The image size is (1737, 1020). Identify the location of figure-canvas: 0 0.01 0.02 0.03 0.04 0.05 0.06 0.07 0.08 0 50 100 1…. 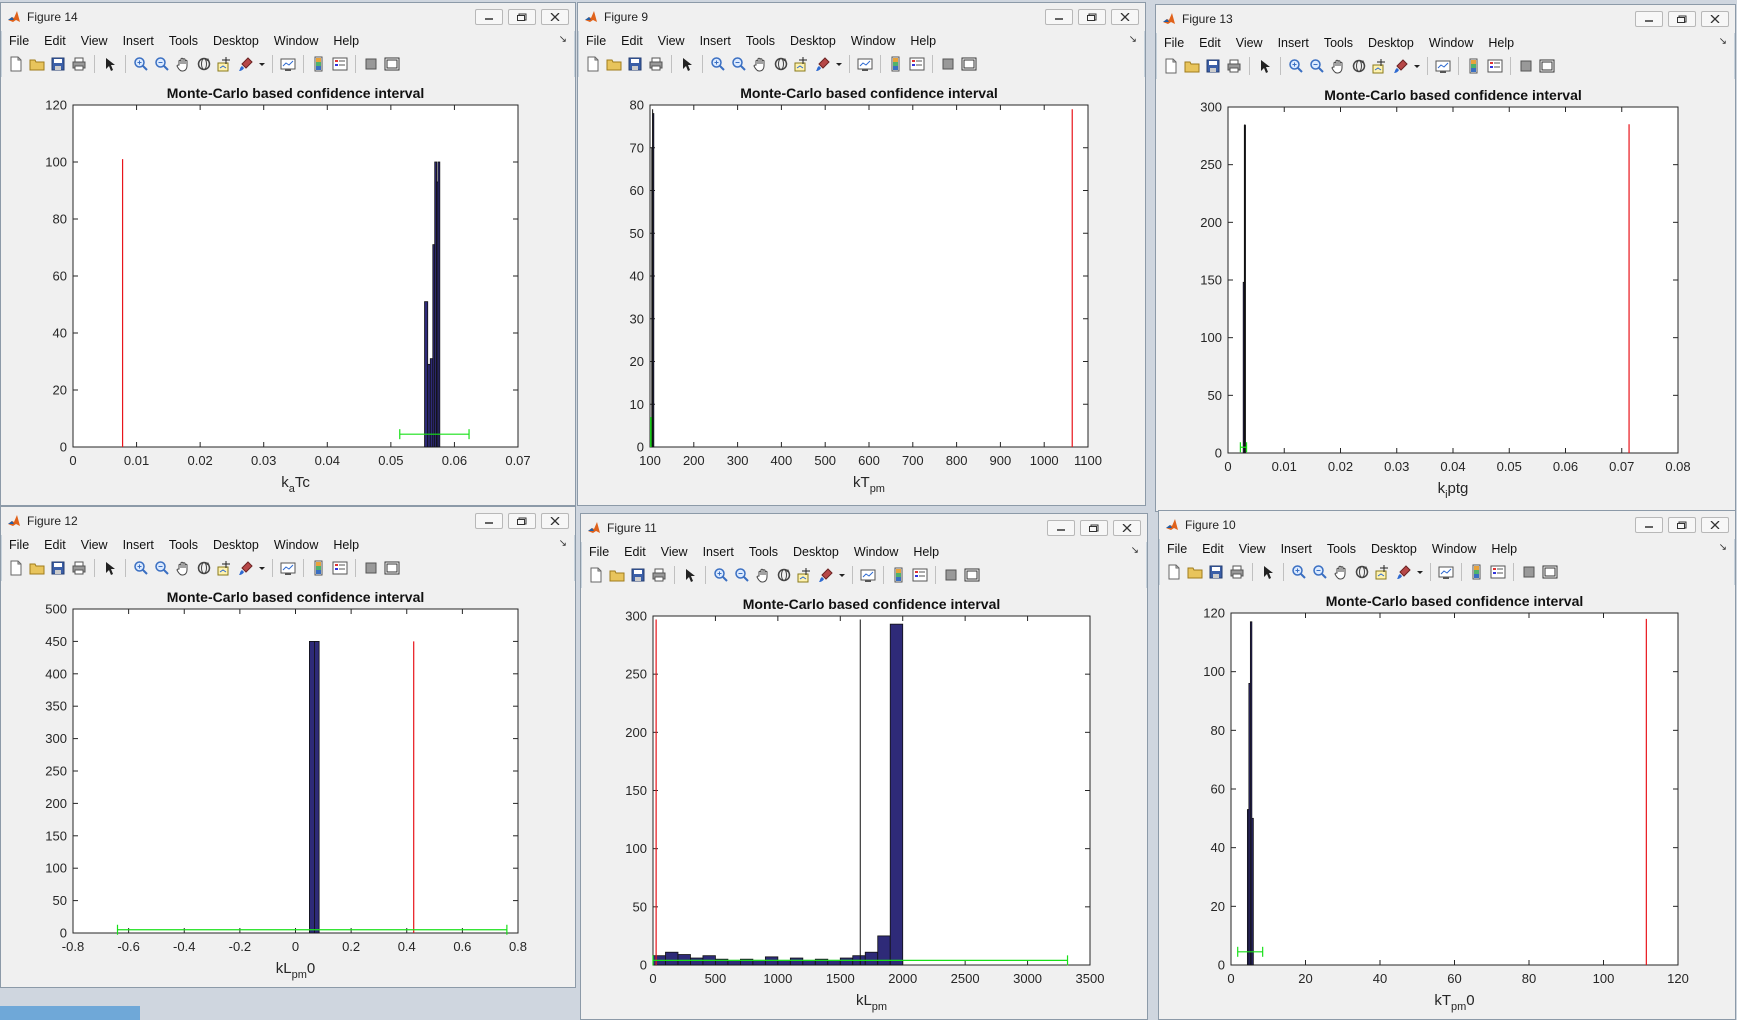
(1445, 295).